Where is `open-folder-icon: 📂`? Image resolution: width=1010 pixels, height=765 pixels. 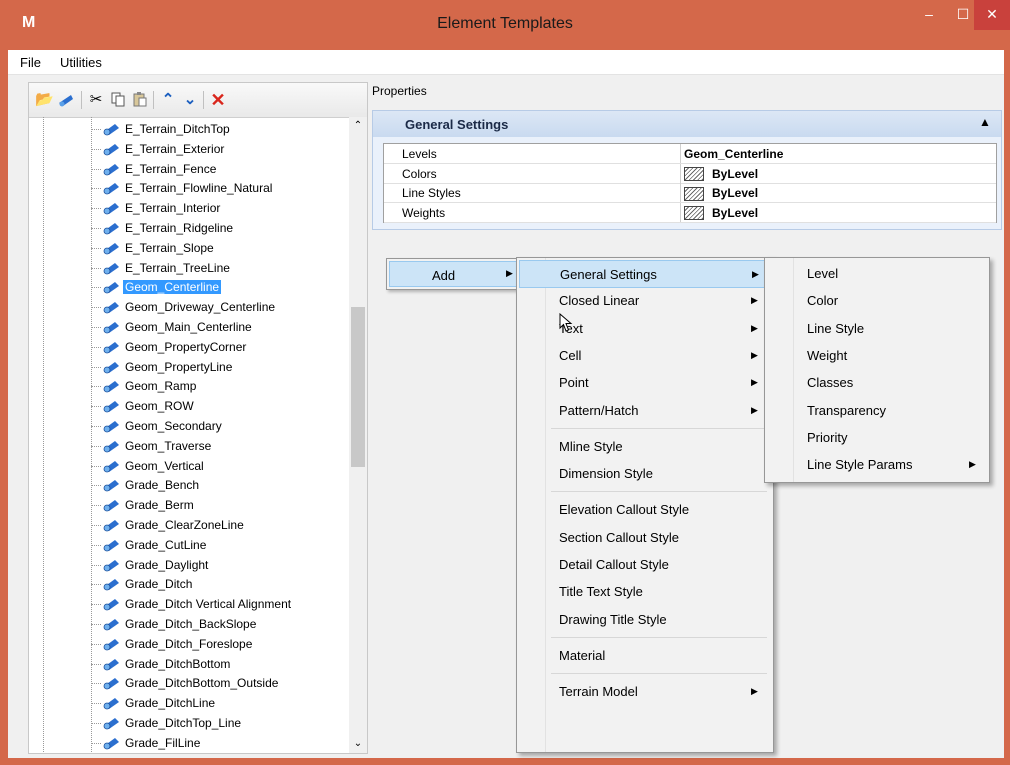 open-folder-icon: 📂 is located at coordinates (44, 100).